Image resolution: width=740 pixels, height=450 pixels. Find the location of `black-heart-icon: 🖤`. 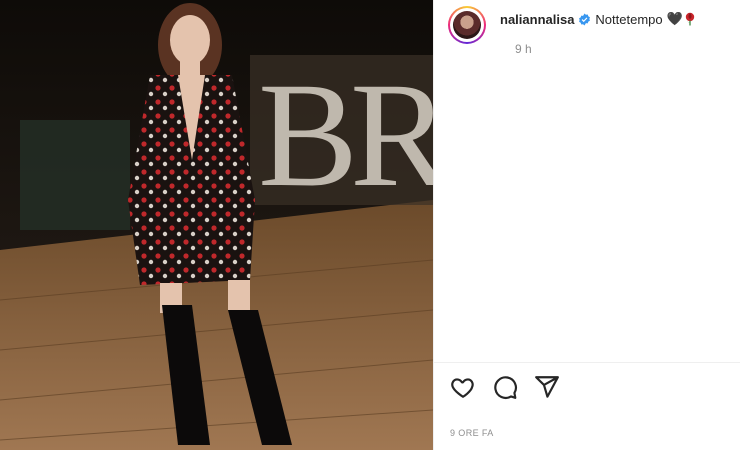

black-heart-icon: 🖤 is located at coordinates (674, 18).